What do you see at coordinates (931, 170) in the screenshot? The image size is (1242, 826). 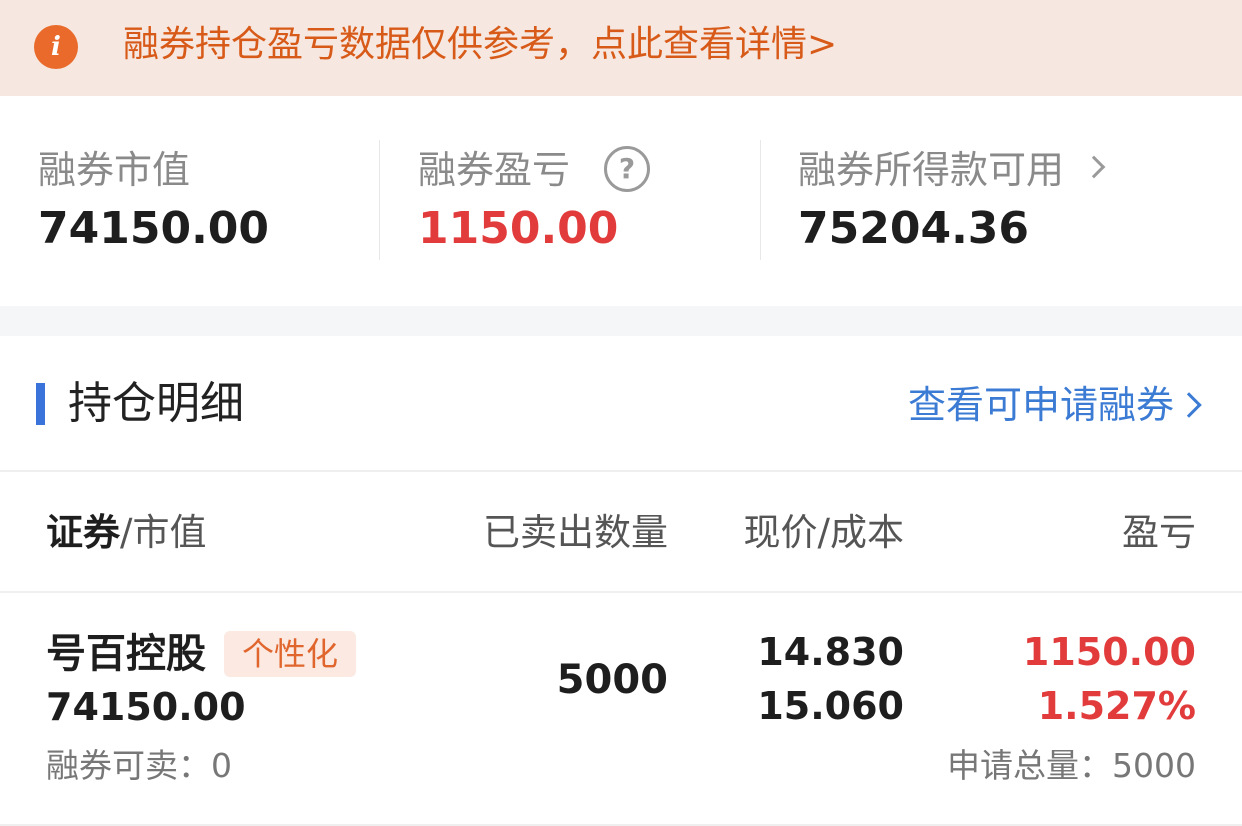 I see `proceeds-label: 融券所得款可用` at bounding box center [931, 170].